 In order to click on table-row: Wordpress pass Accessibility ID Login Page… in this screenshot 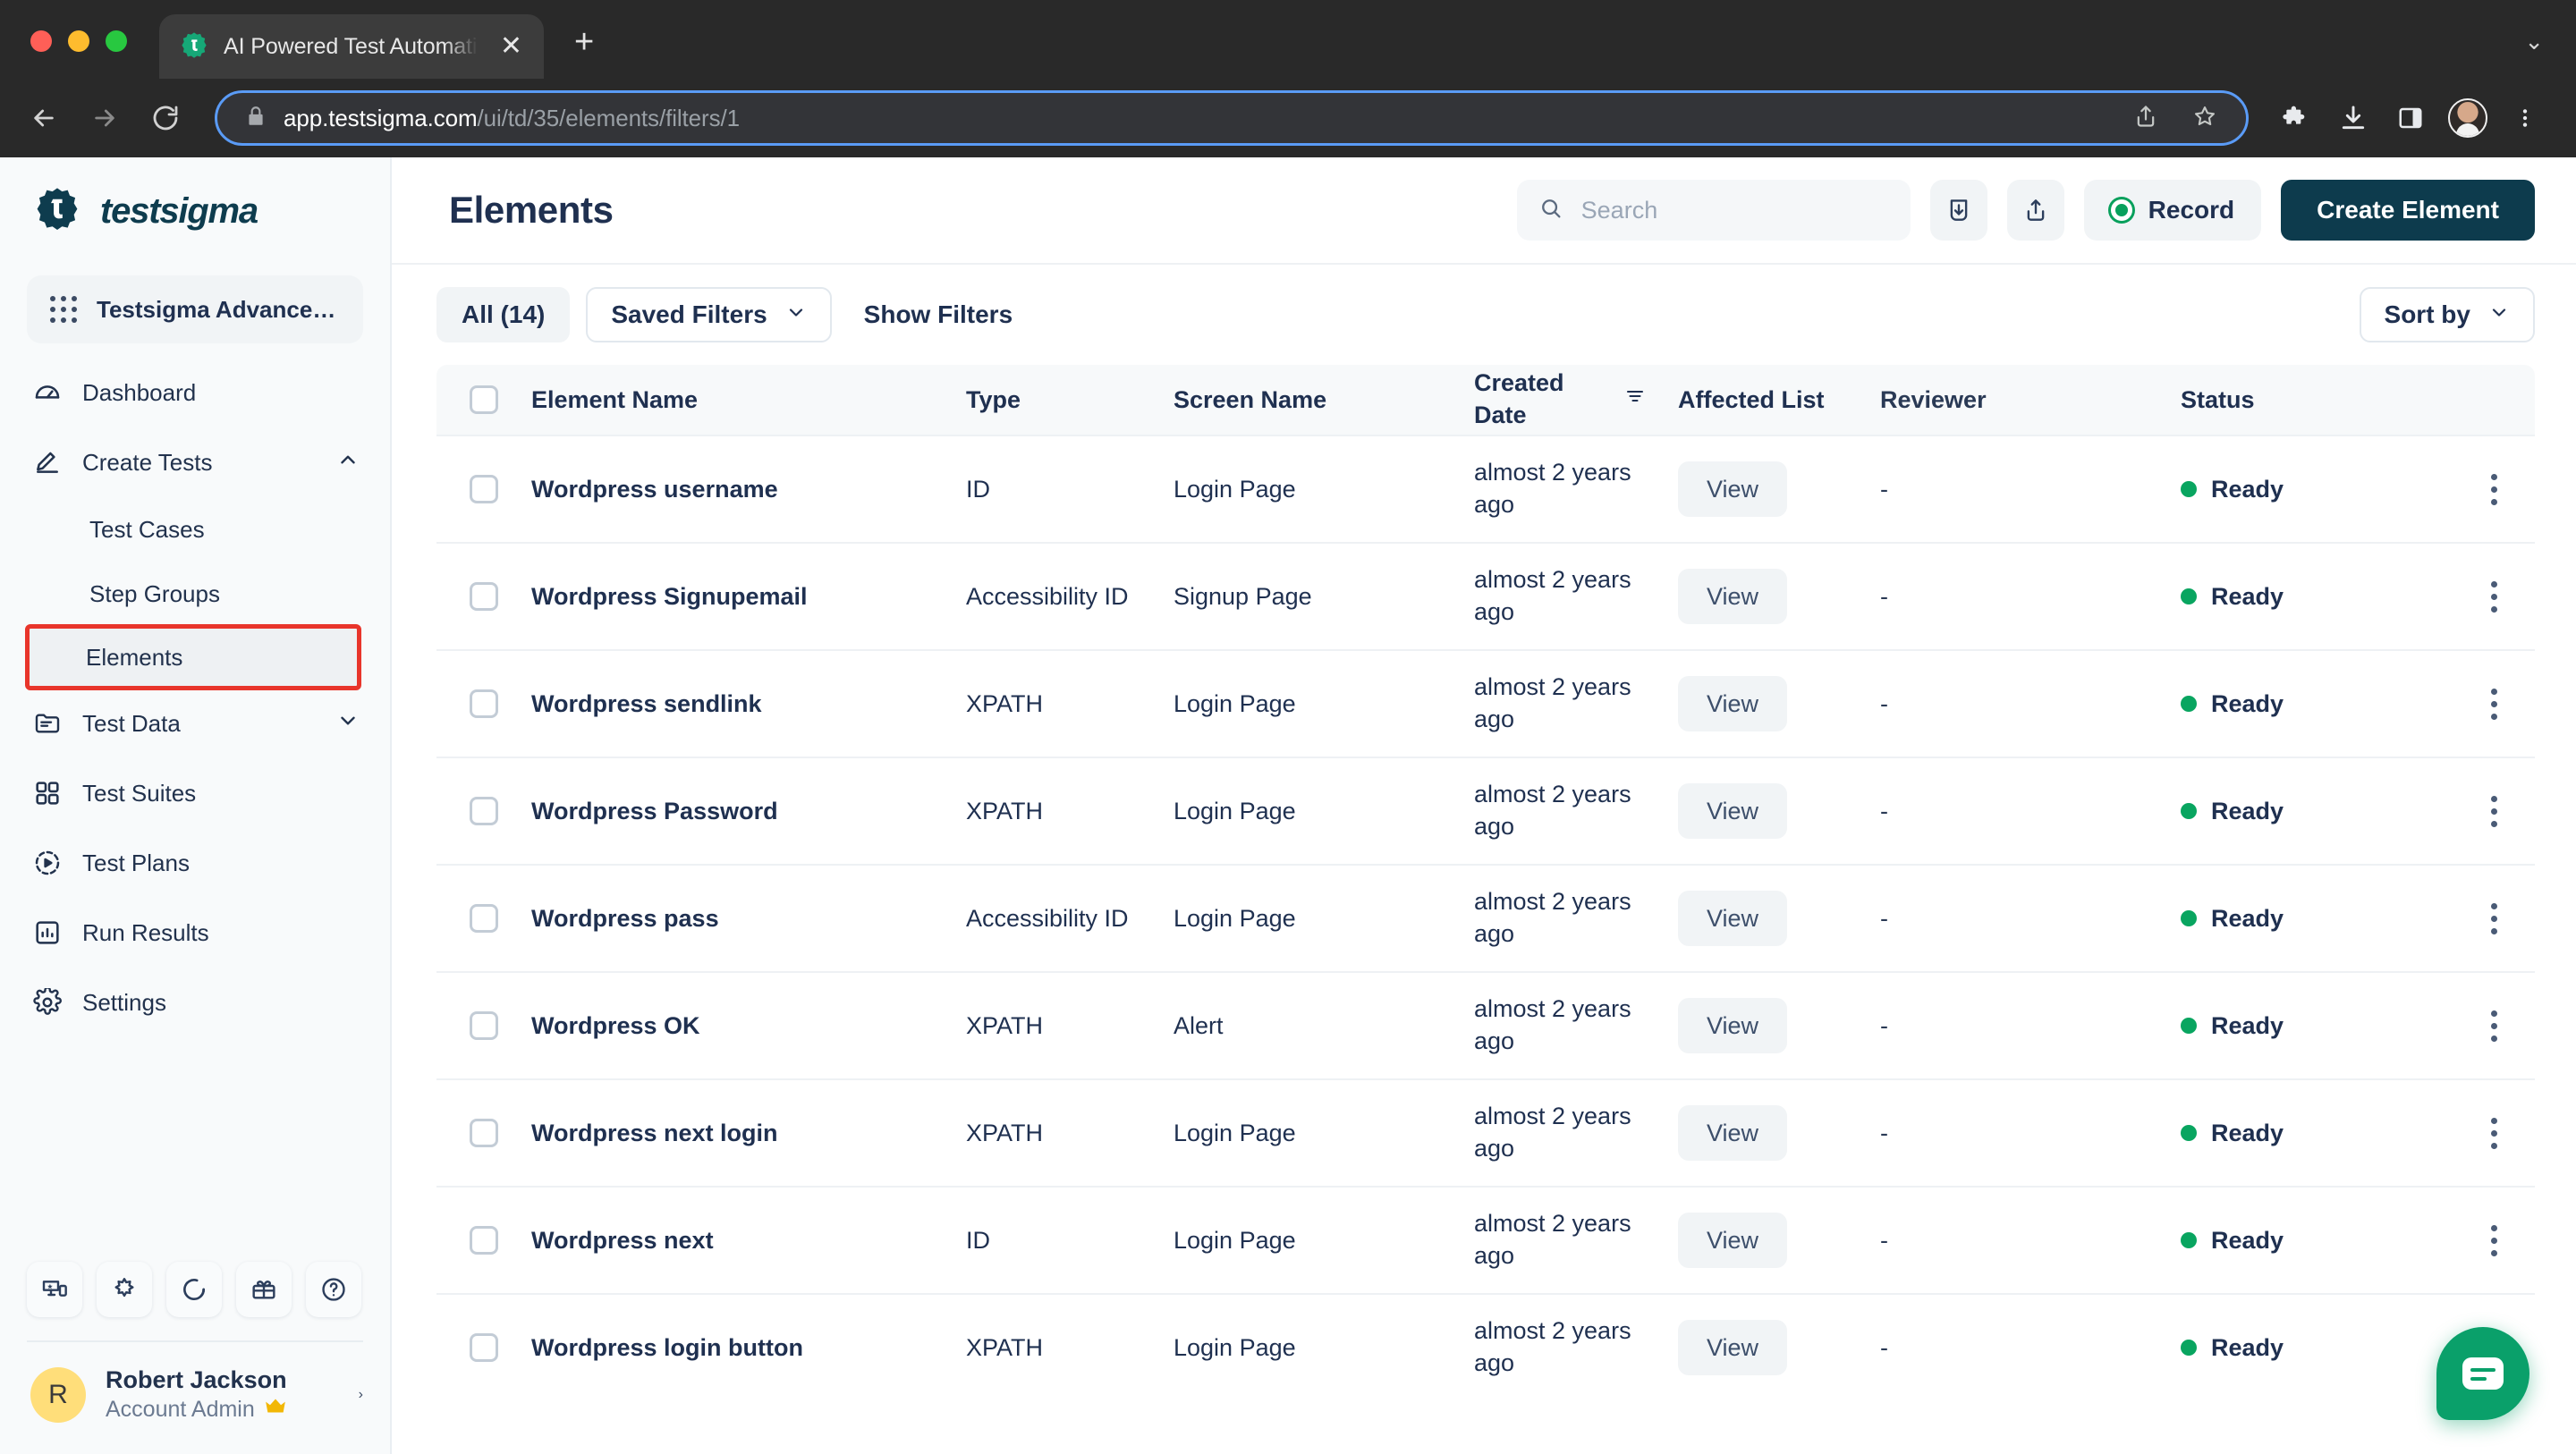, I will do `click(1485, 917)`.